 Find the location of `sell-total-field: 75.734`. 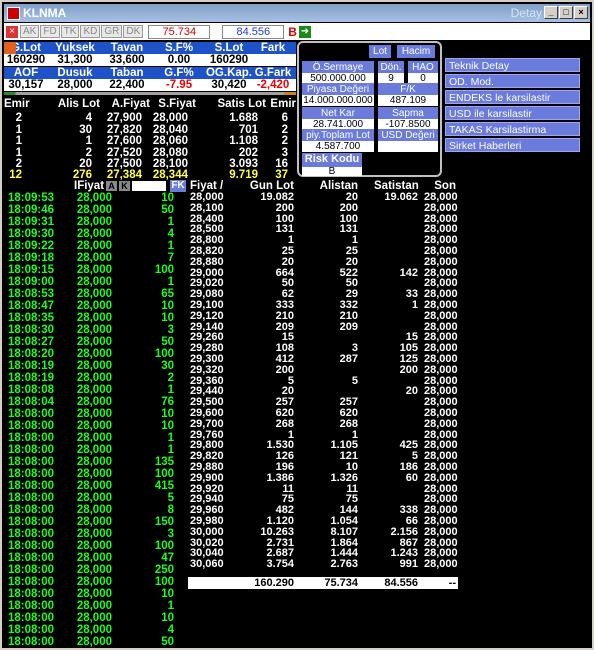

sell-total-field: 75.734 is located at coordinates (179, 31).